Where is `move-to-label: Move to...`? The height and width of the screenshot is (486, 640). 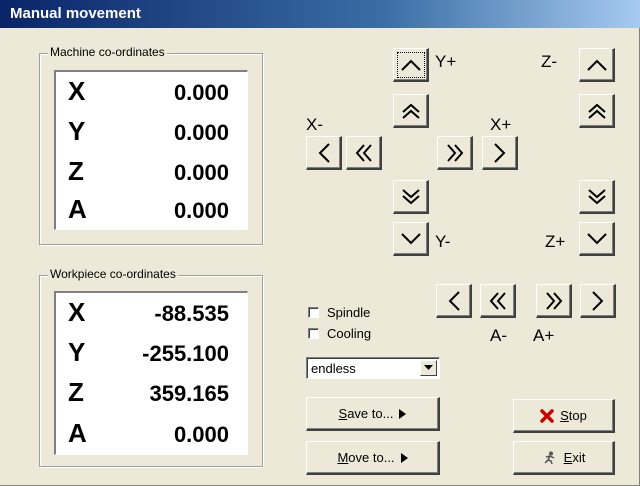
move-to-label: Move to... is located at coordinates (366, 457).